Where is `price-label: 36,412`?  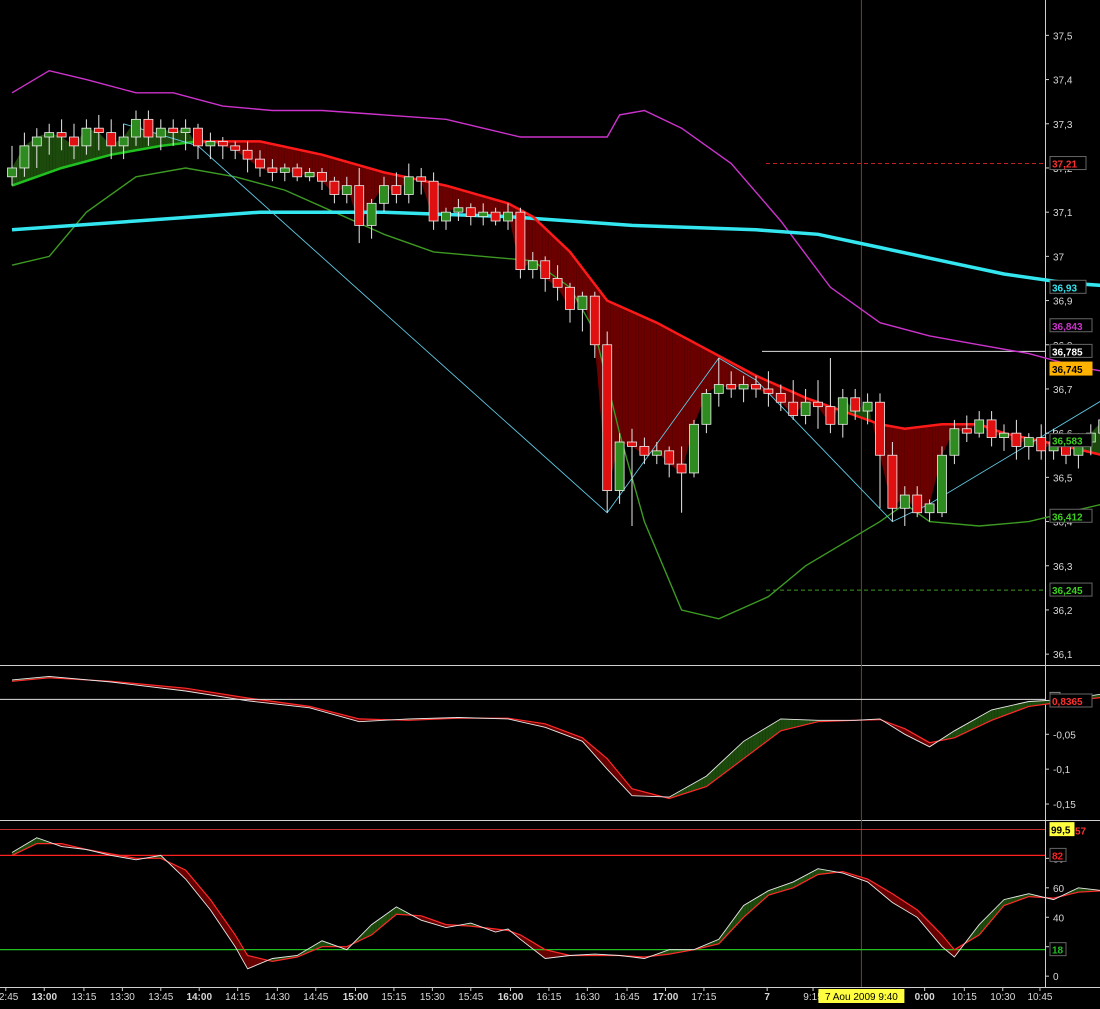
price-label: 36,412 is located at coordinates (1067, 517).